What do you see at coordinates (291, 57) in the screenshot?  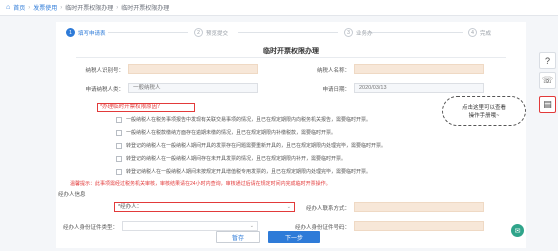 I see `divider` at bounding box center [291, 57].